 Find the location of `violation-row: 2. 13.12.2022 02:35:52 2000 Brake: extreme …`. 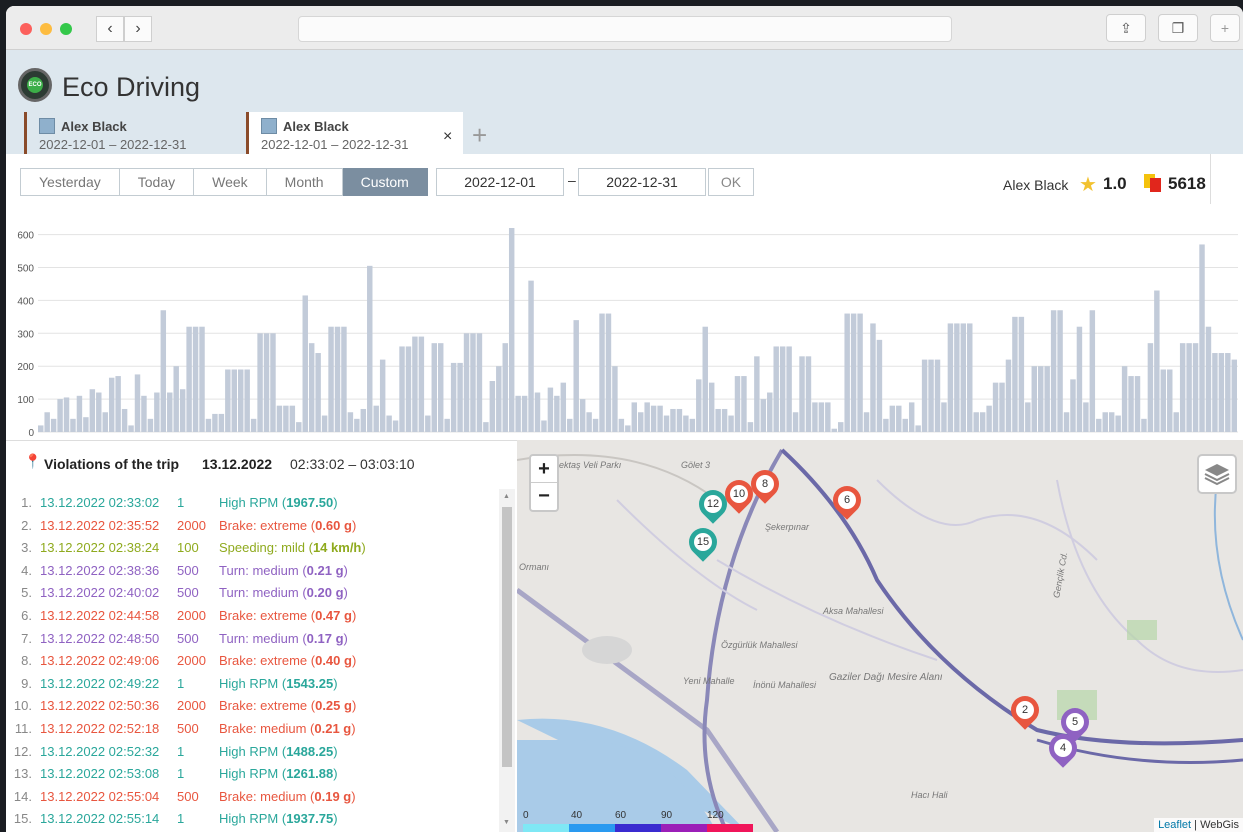

violation-row: 2. 13.12.2022 02:35:52 2000 Brake: extreme … is located at coordinates (252, 529).